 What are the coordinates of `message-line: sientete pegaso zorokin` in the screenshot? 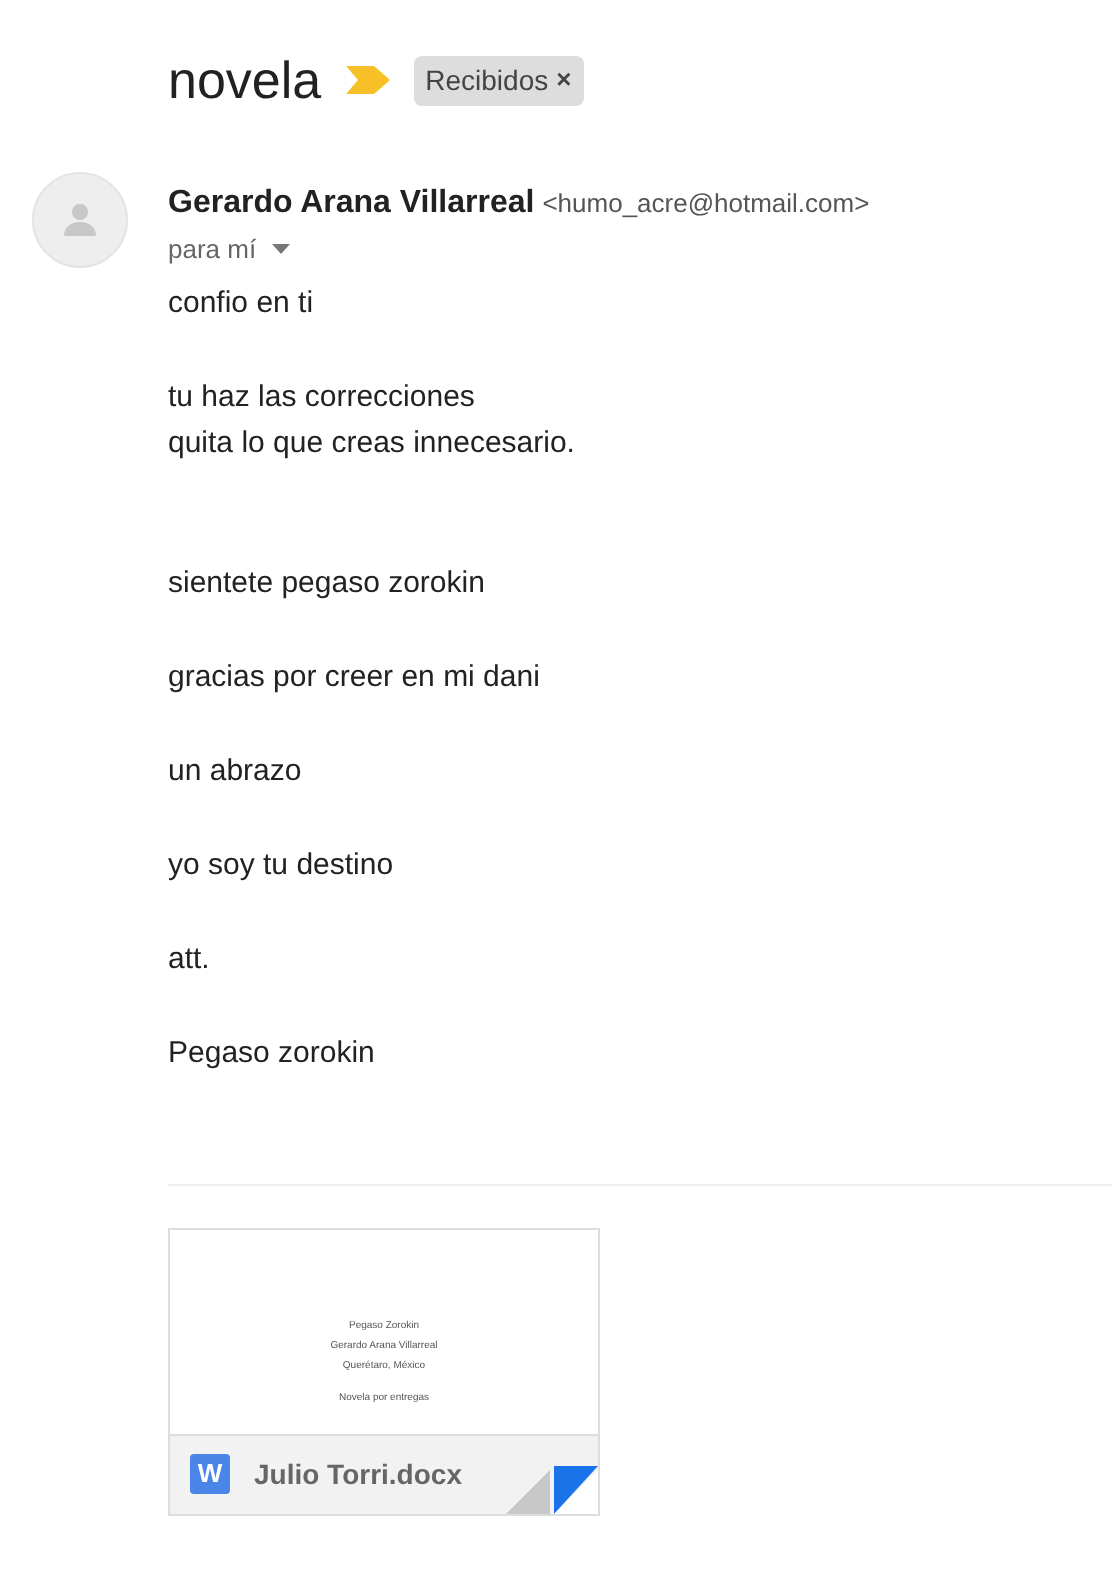 It's located at (327, 583).